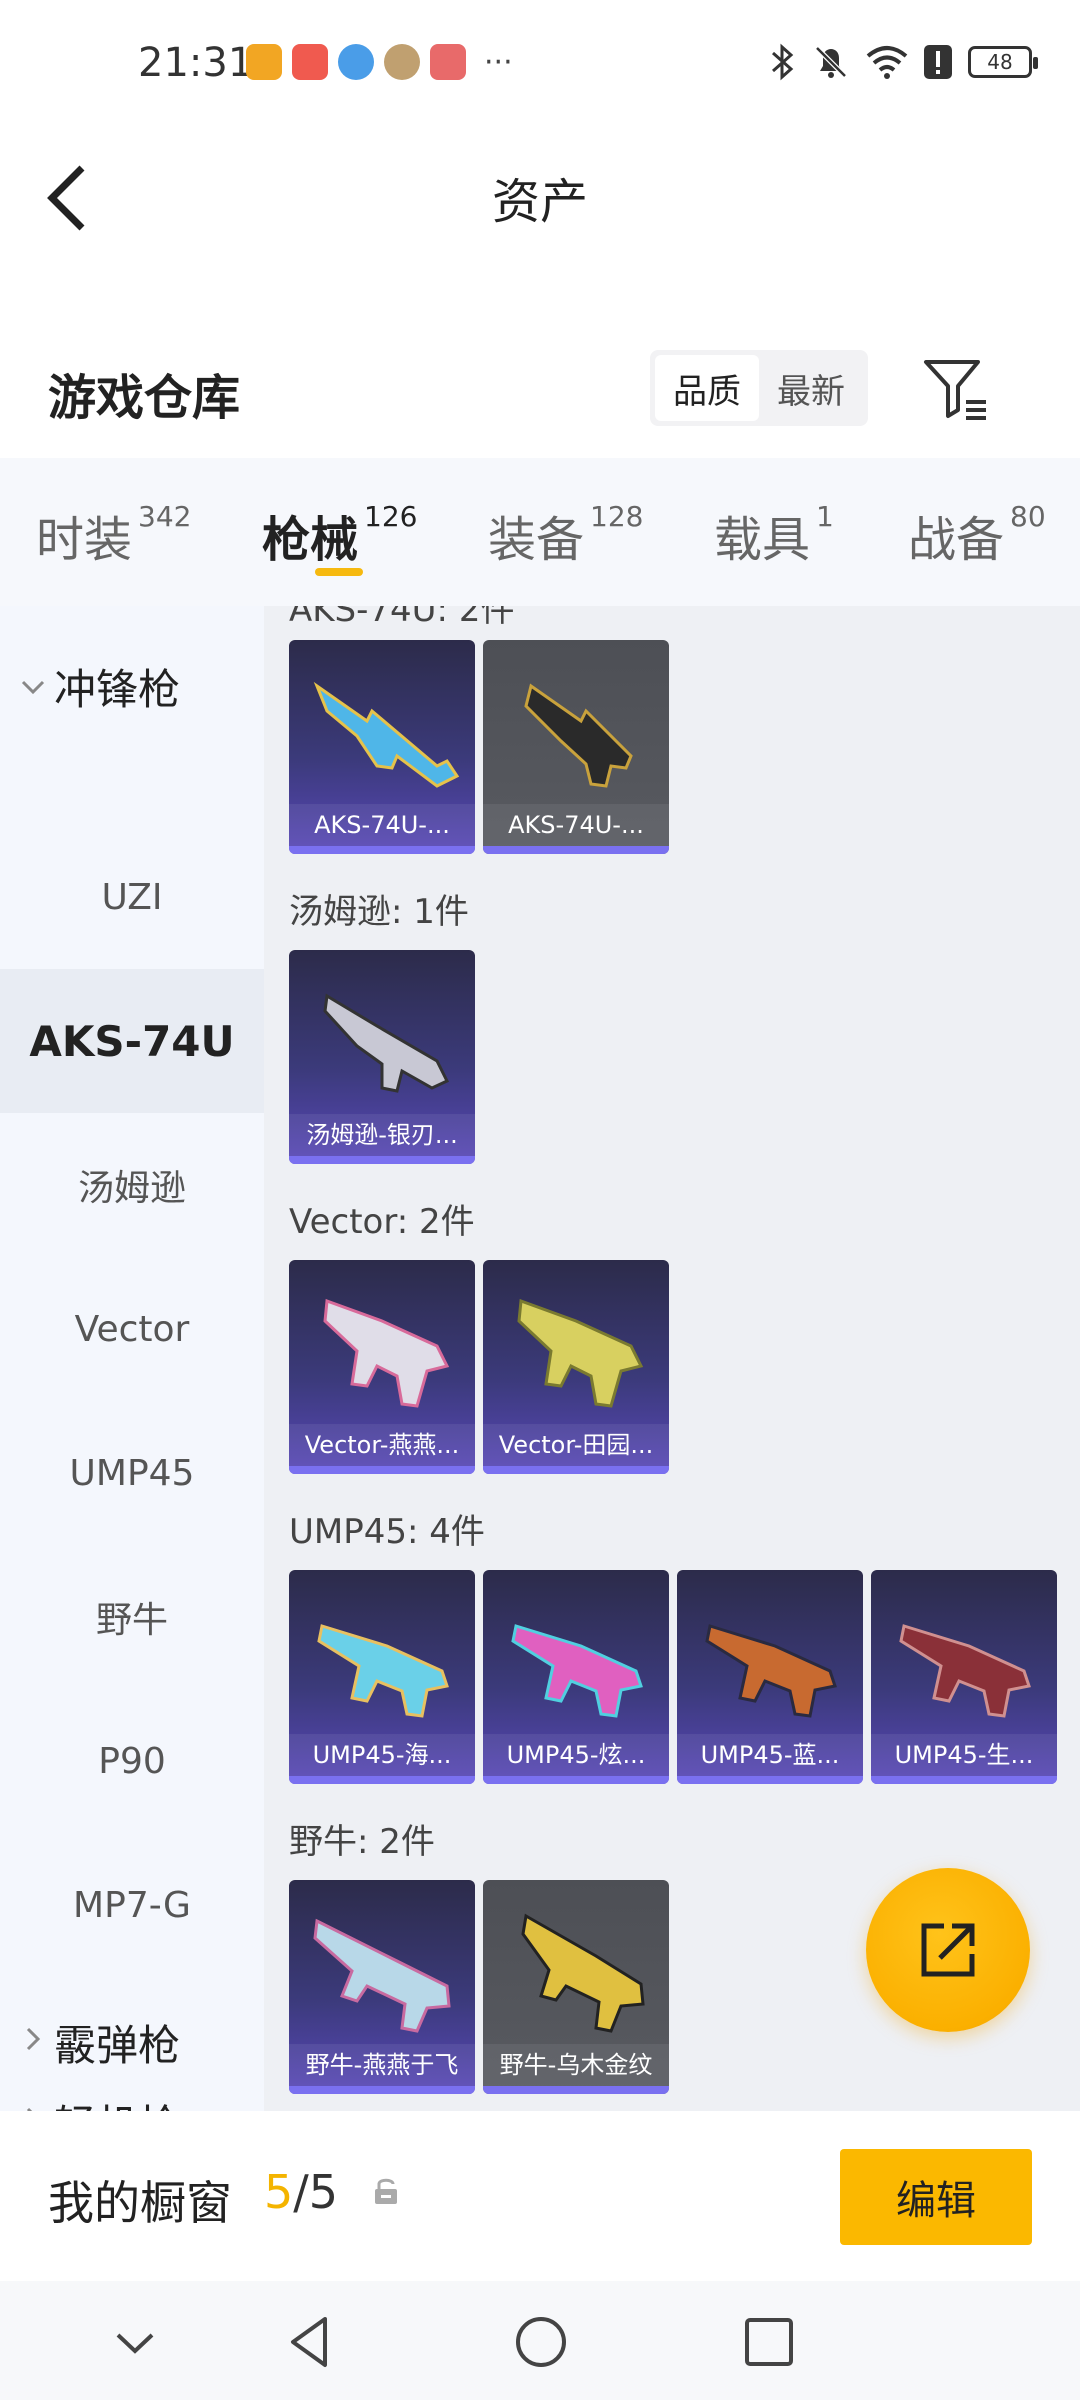 This screenshot has height=2400, width=1080. What do you see at coordinates (617, 516) in the screenshot?
I see `tab-count: 128` at bounding box center [617, 516].